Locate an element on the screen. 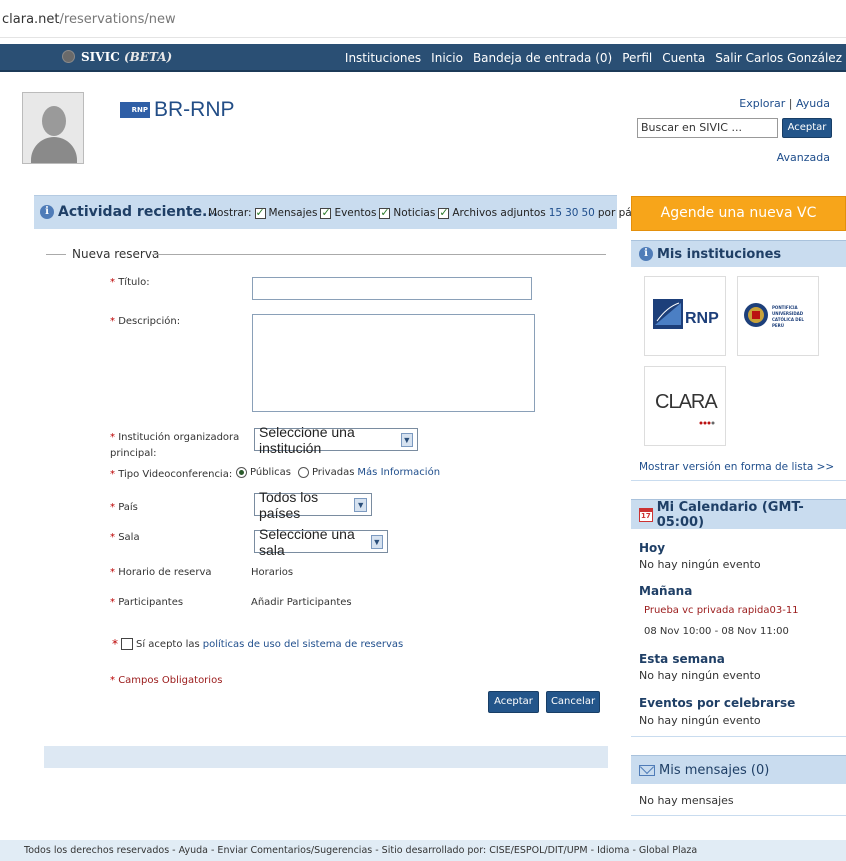 The height and width of the screenshot is (861, 846). institution-select: Seleccione una institución ▼ is located at coordinates (336, 440).